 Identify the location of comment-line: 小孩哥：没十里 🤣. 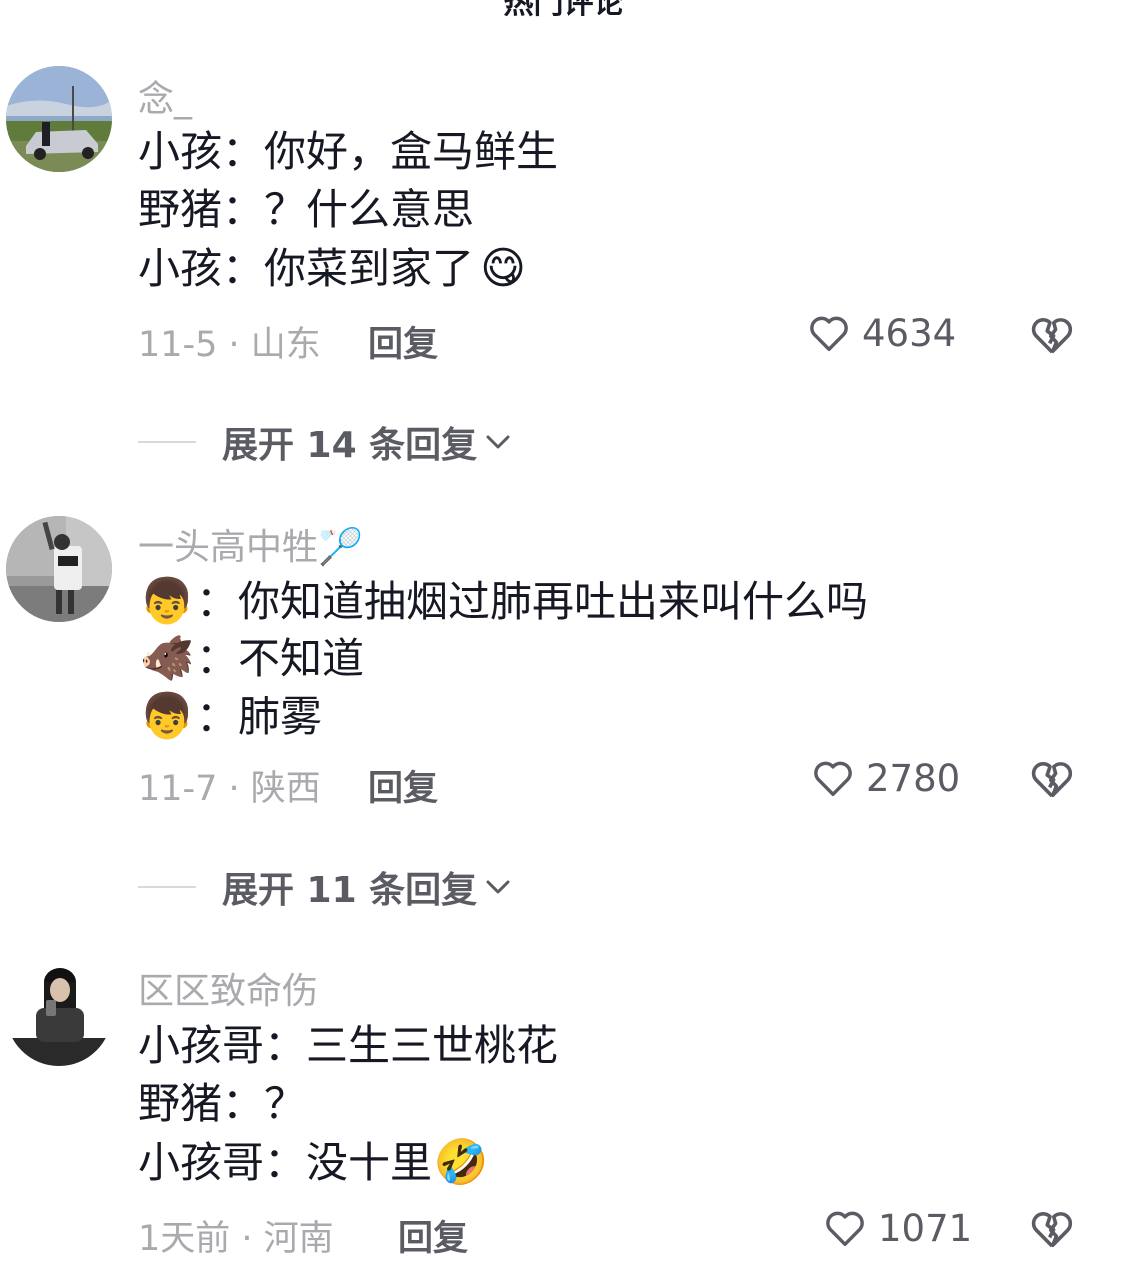
(314, 1163).